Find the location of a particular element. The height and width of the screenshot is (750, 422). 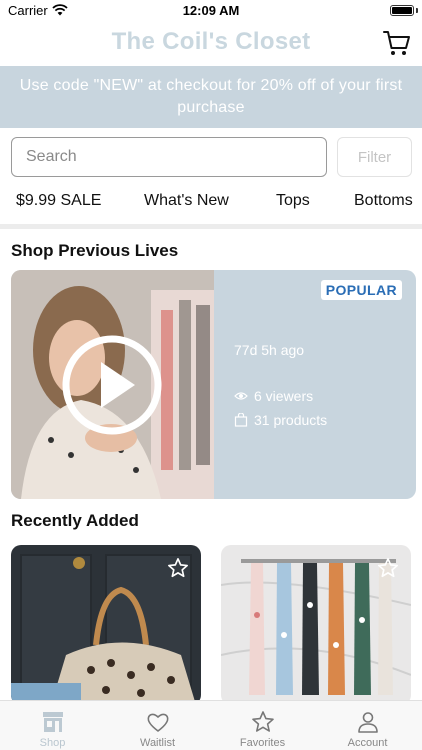

cart-icon is located at coordinates (397, 43).